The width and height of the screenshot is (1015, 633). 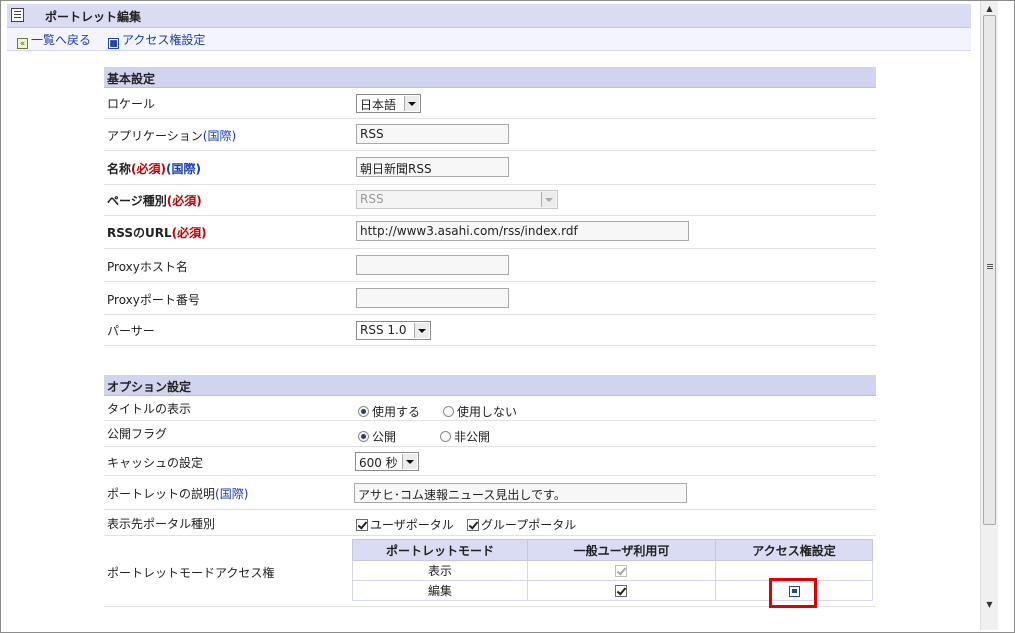 I want to click on locale-value: 日本語, so click(x=378, y=105).